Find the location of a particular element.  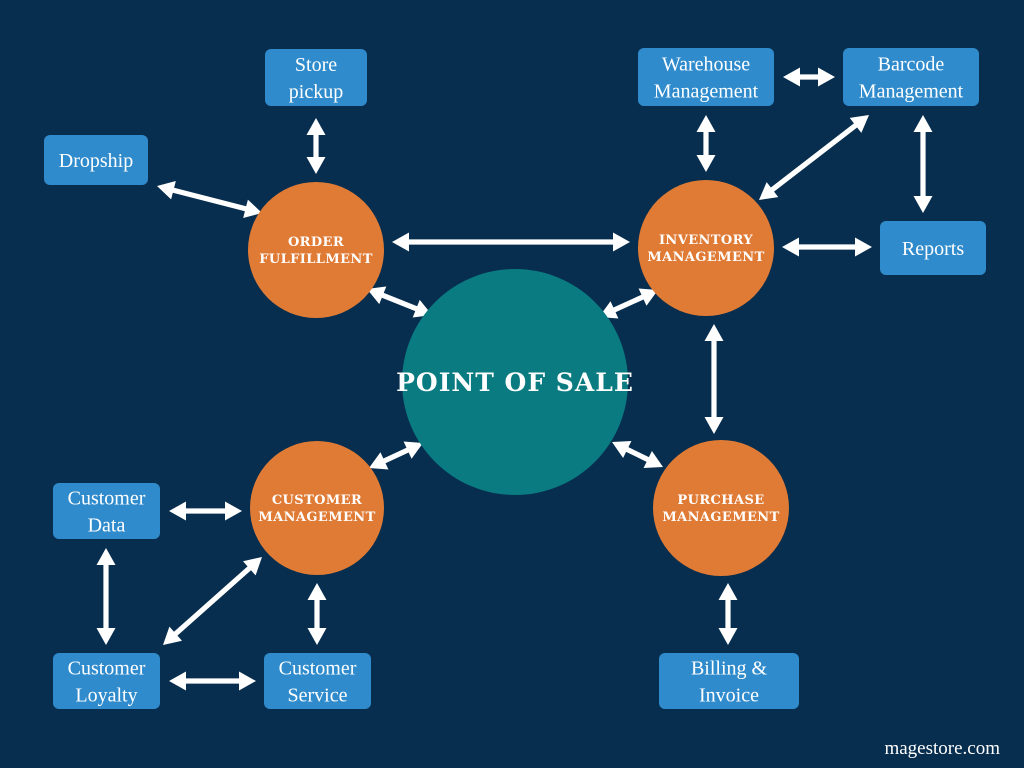

box-label-line: Data is located at coordinates (107, 526).